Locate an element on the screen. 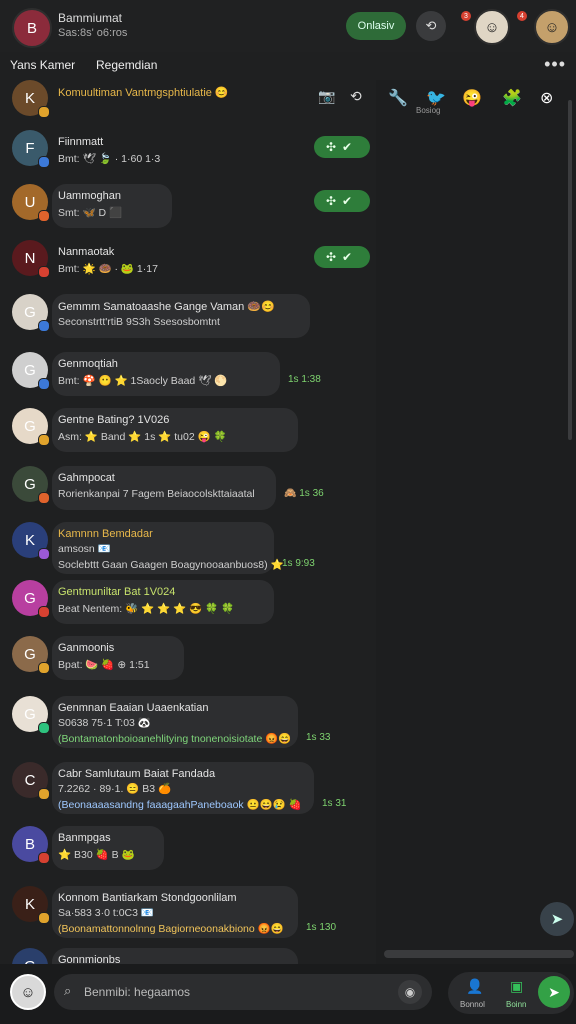 Image resolution: width=576 pixels, height=1024 pixels. contact-name: Nanmaotak is located at coordinates (86, 252).